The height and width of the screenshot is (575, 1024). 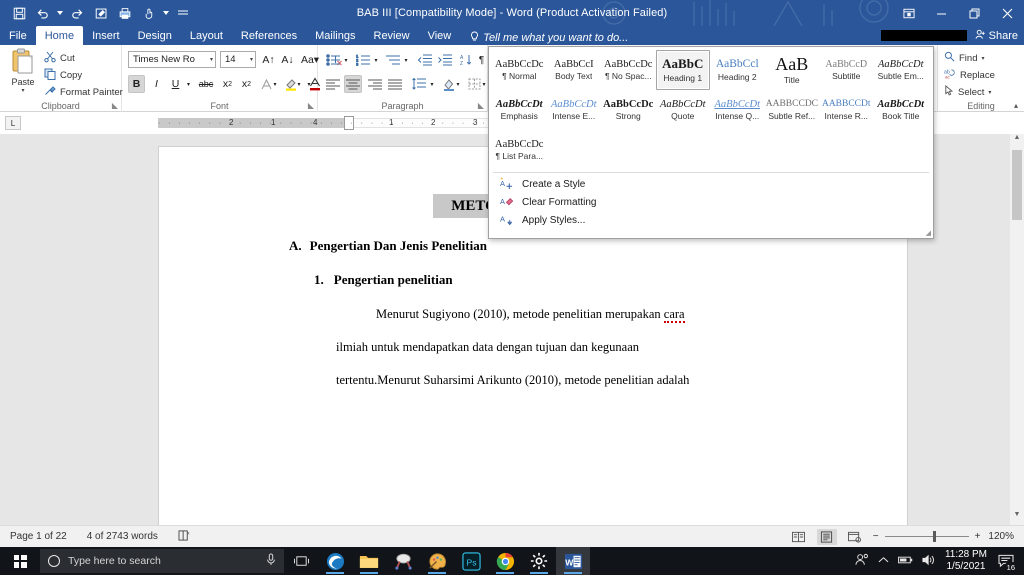 I want to click on taskbar-app-settings, so click(x=539, y=561).